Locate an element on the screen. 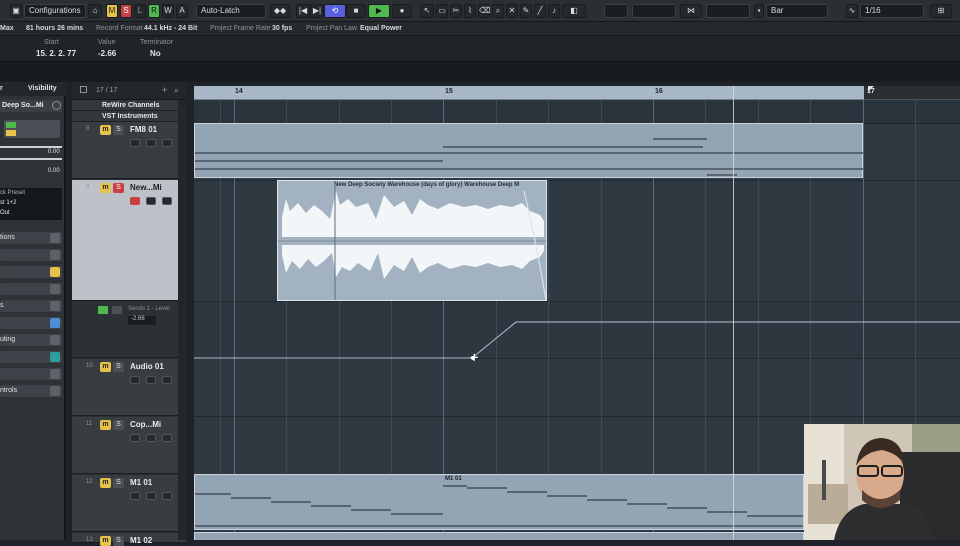  play-tool-icon: ♪ is located at coordinates (554, 11).